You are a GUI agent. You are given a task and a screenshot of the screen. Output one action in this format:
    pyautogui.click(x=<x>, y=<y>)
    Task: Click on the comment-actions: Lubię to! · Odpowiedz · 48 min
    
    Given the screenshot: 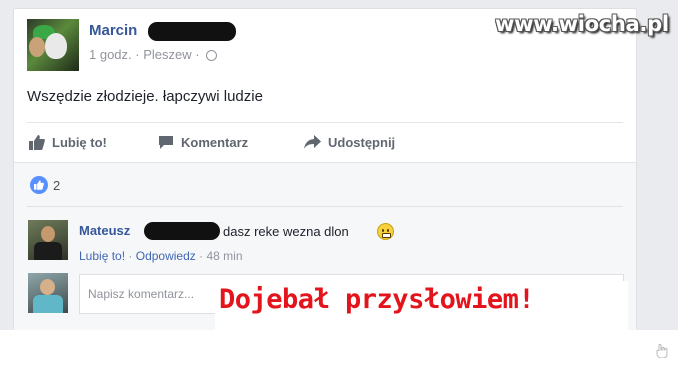 What is the action you would take?
    pyautogui.click(x=161, y=256)
    